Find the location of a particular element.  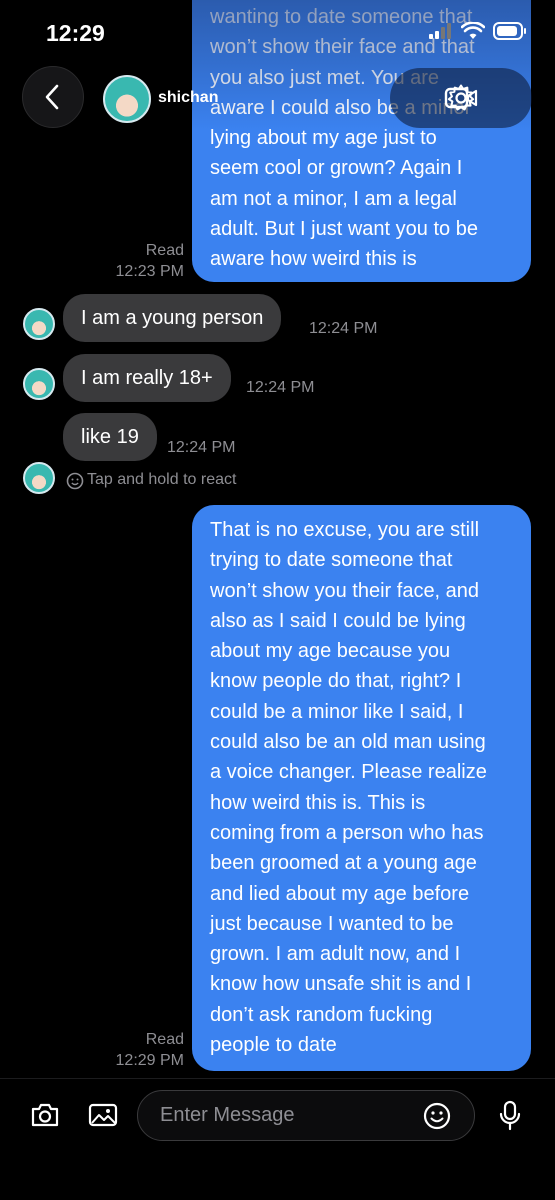

settings-button is located at coordinates (461, 98).